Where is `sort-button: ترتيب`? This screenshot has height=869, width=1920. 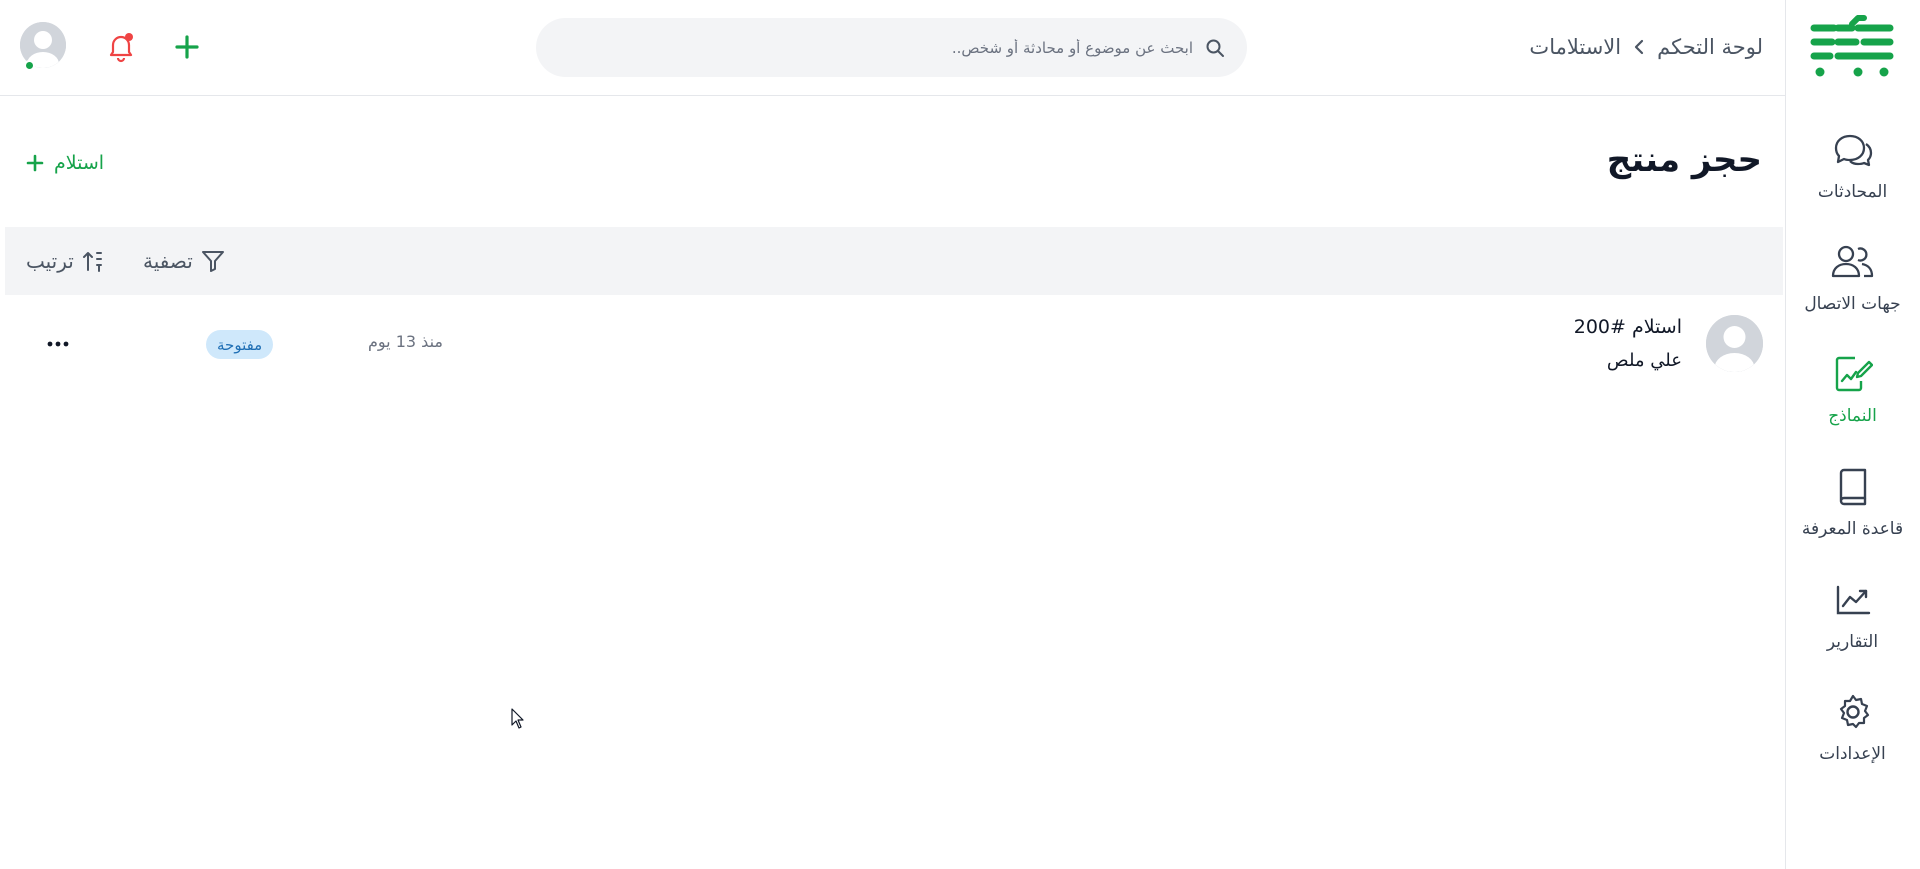
sort-button: ترتيب is located at coordinates (65, 261).